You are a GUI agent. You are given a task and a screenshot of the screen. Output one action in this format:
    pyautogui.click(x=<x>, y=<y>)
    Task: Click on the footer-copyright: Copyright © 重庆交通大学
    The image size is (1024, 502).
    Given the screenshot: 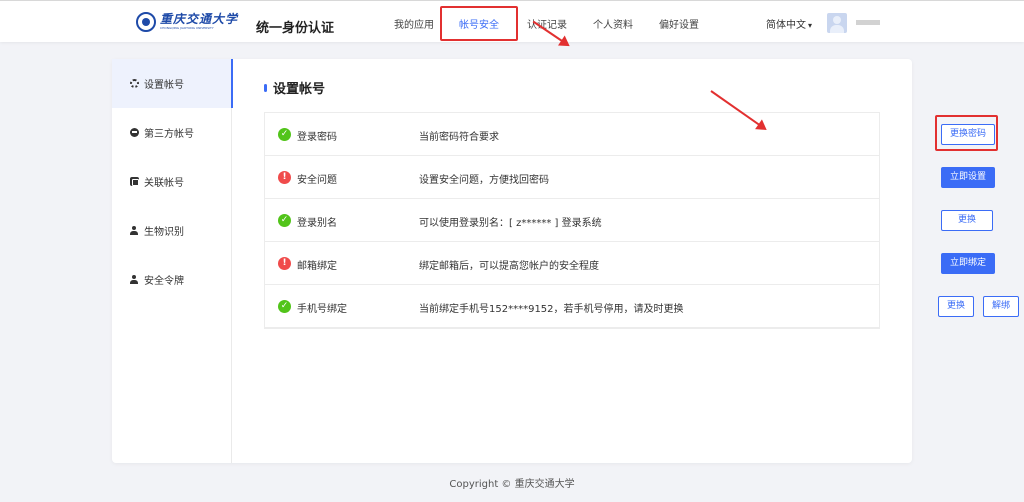 What is the action you would take?
    pyautogui.click(x=512, y=484)
    